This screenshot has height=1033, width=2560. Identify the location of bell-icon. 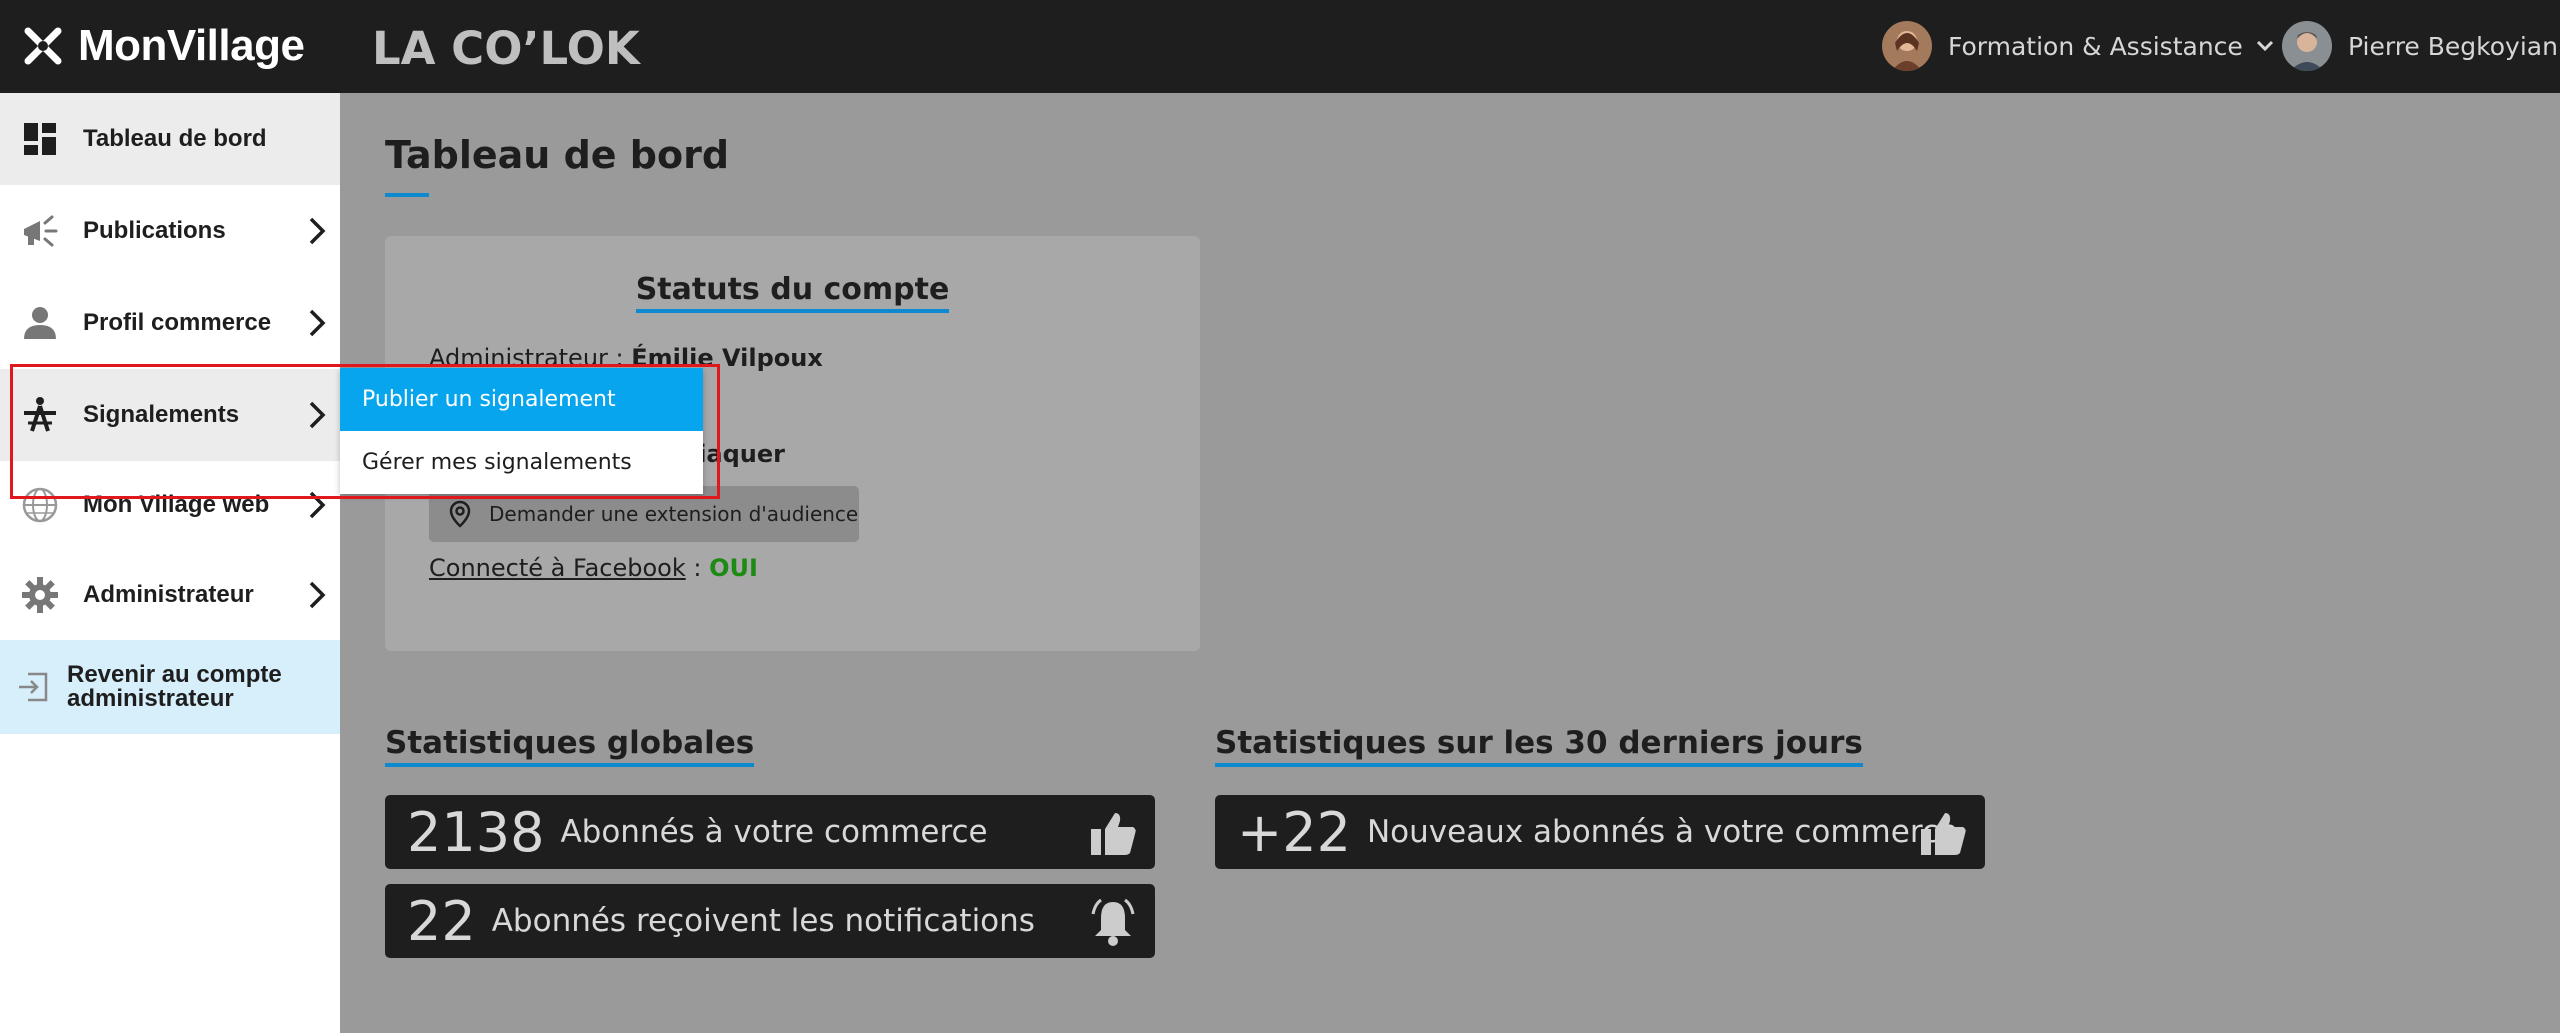
(1113, 922).